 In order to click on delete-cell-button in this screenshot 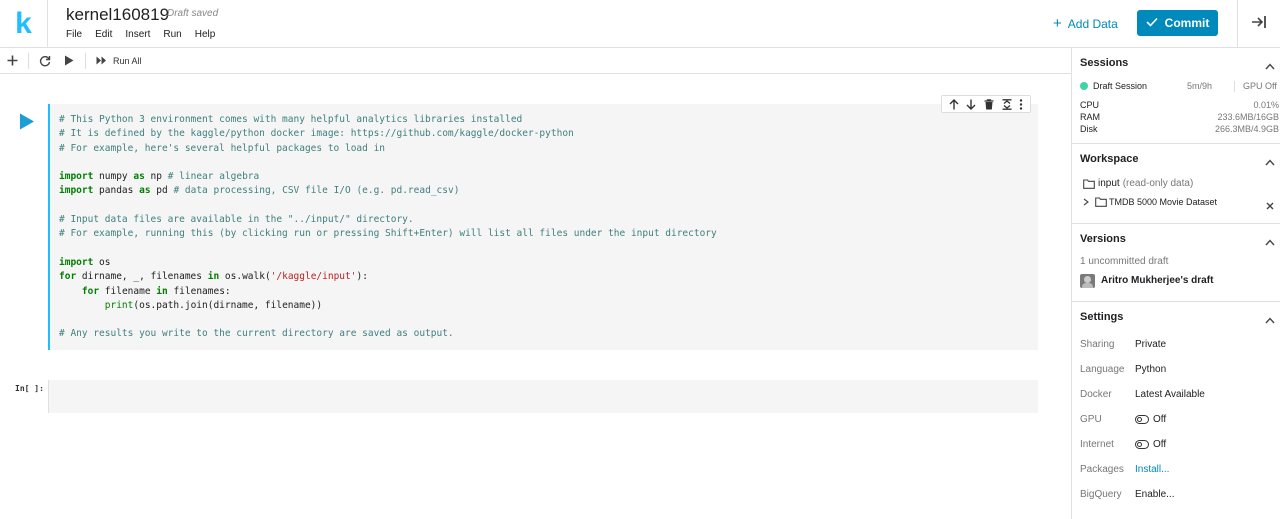, I will do `click(989, 104)`.